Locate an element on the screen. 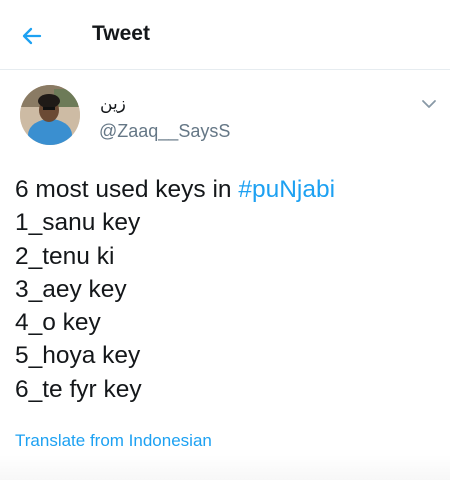 The width and height of the screenshot is (450, 480). author-handle: @Zaaq__SaysS is located at coordinates (164, 131).